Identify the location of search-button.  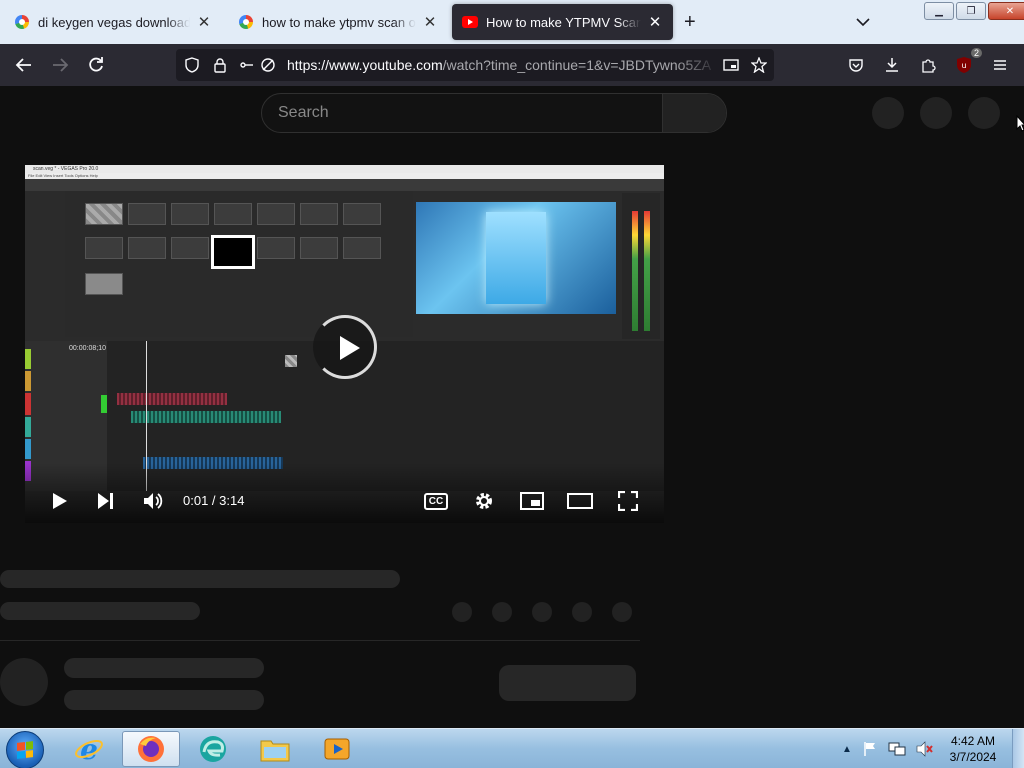
(694, 113).